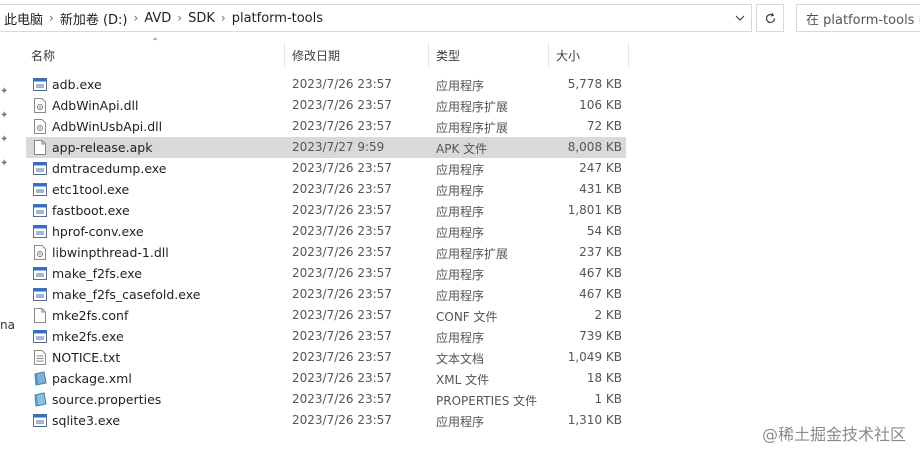 This screenshot has width=920, height=457. Describe the element at coordinates (277, 18) in the screenshot. I see `breadcrumb-item-platform-tools: platform-tools` at that location.